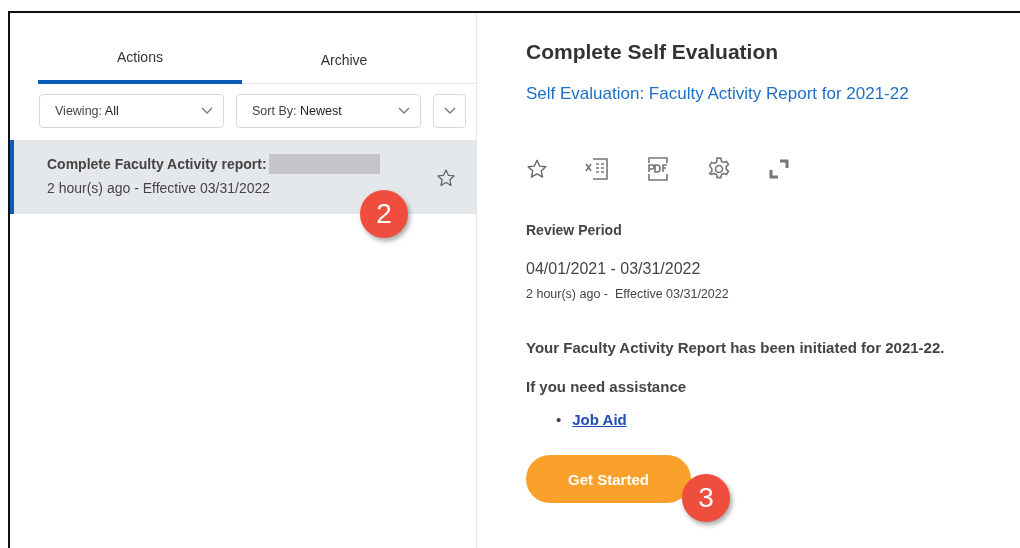 Image resolution: width=1020 pixels, height=548 pixels. I want to click on excel-icon, so click(597, 169).